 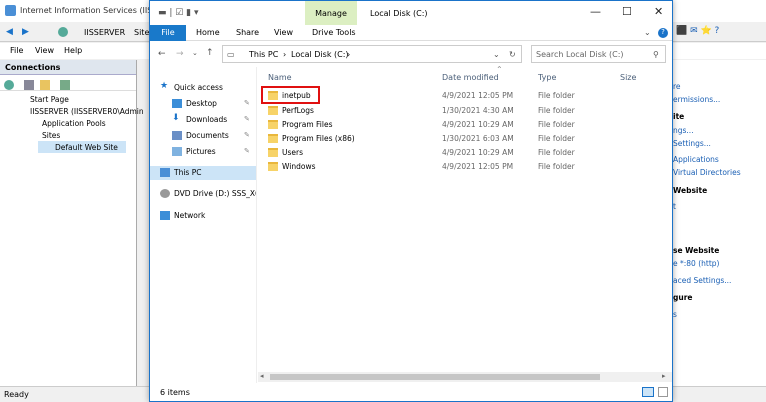 I want to click on file-name: Windows, so click(x=299, y=166).